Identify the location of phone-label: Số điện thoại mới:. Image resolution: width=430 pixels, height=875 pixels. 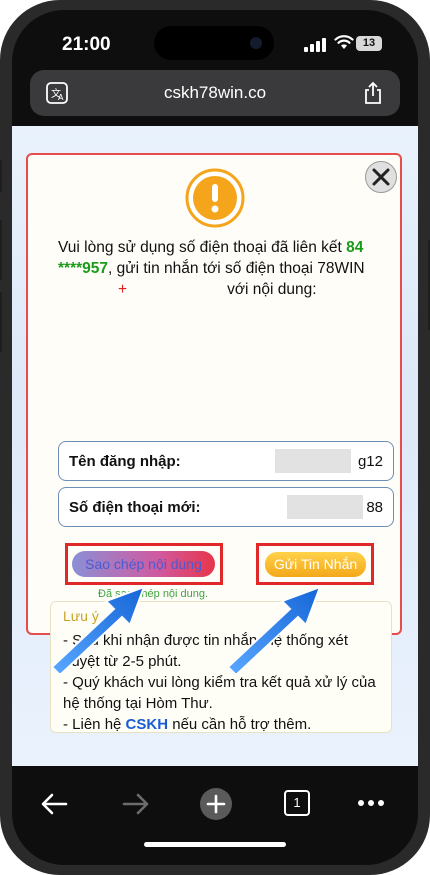
(135, 507).